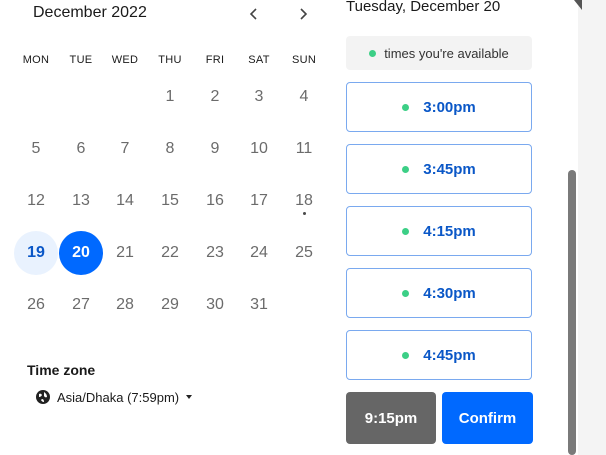 Image resolution: width=606 pixels, height=455 pixels. Describe the element at coordinates (423, 7) in the screenshot. I see `selected-date-heading: Tuesday, December 20` at that location.